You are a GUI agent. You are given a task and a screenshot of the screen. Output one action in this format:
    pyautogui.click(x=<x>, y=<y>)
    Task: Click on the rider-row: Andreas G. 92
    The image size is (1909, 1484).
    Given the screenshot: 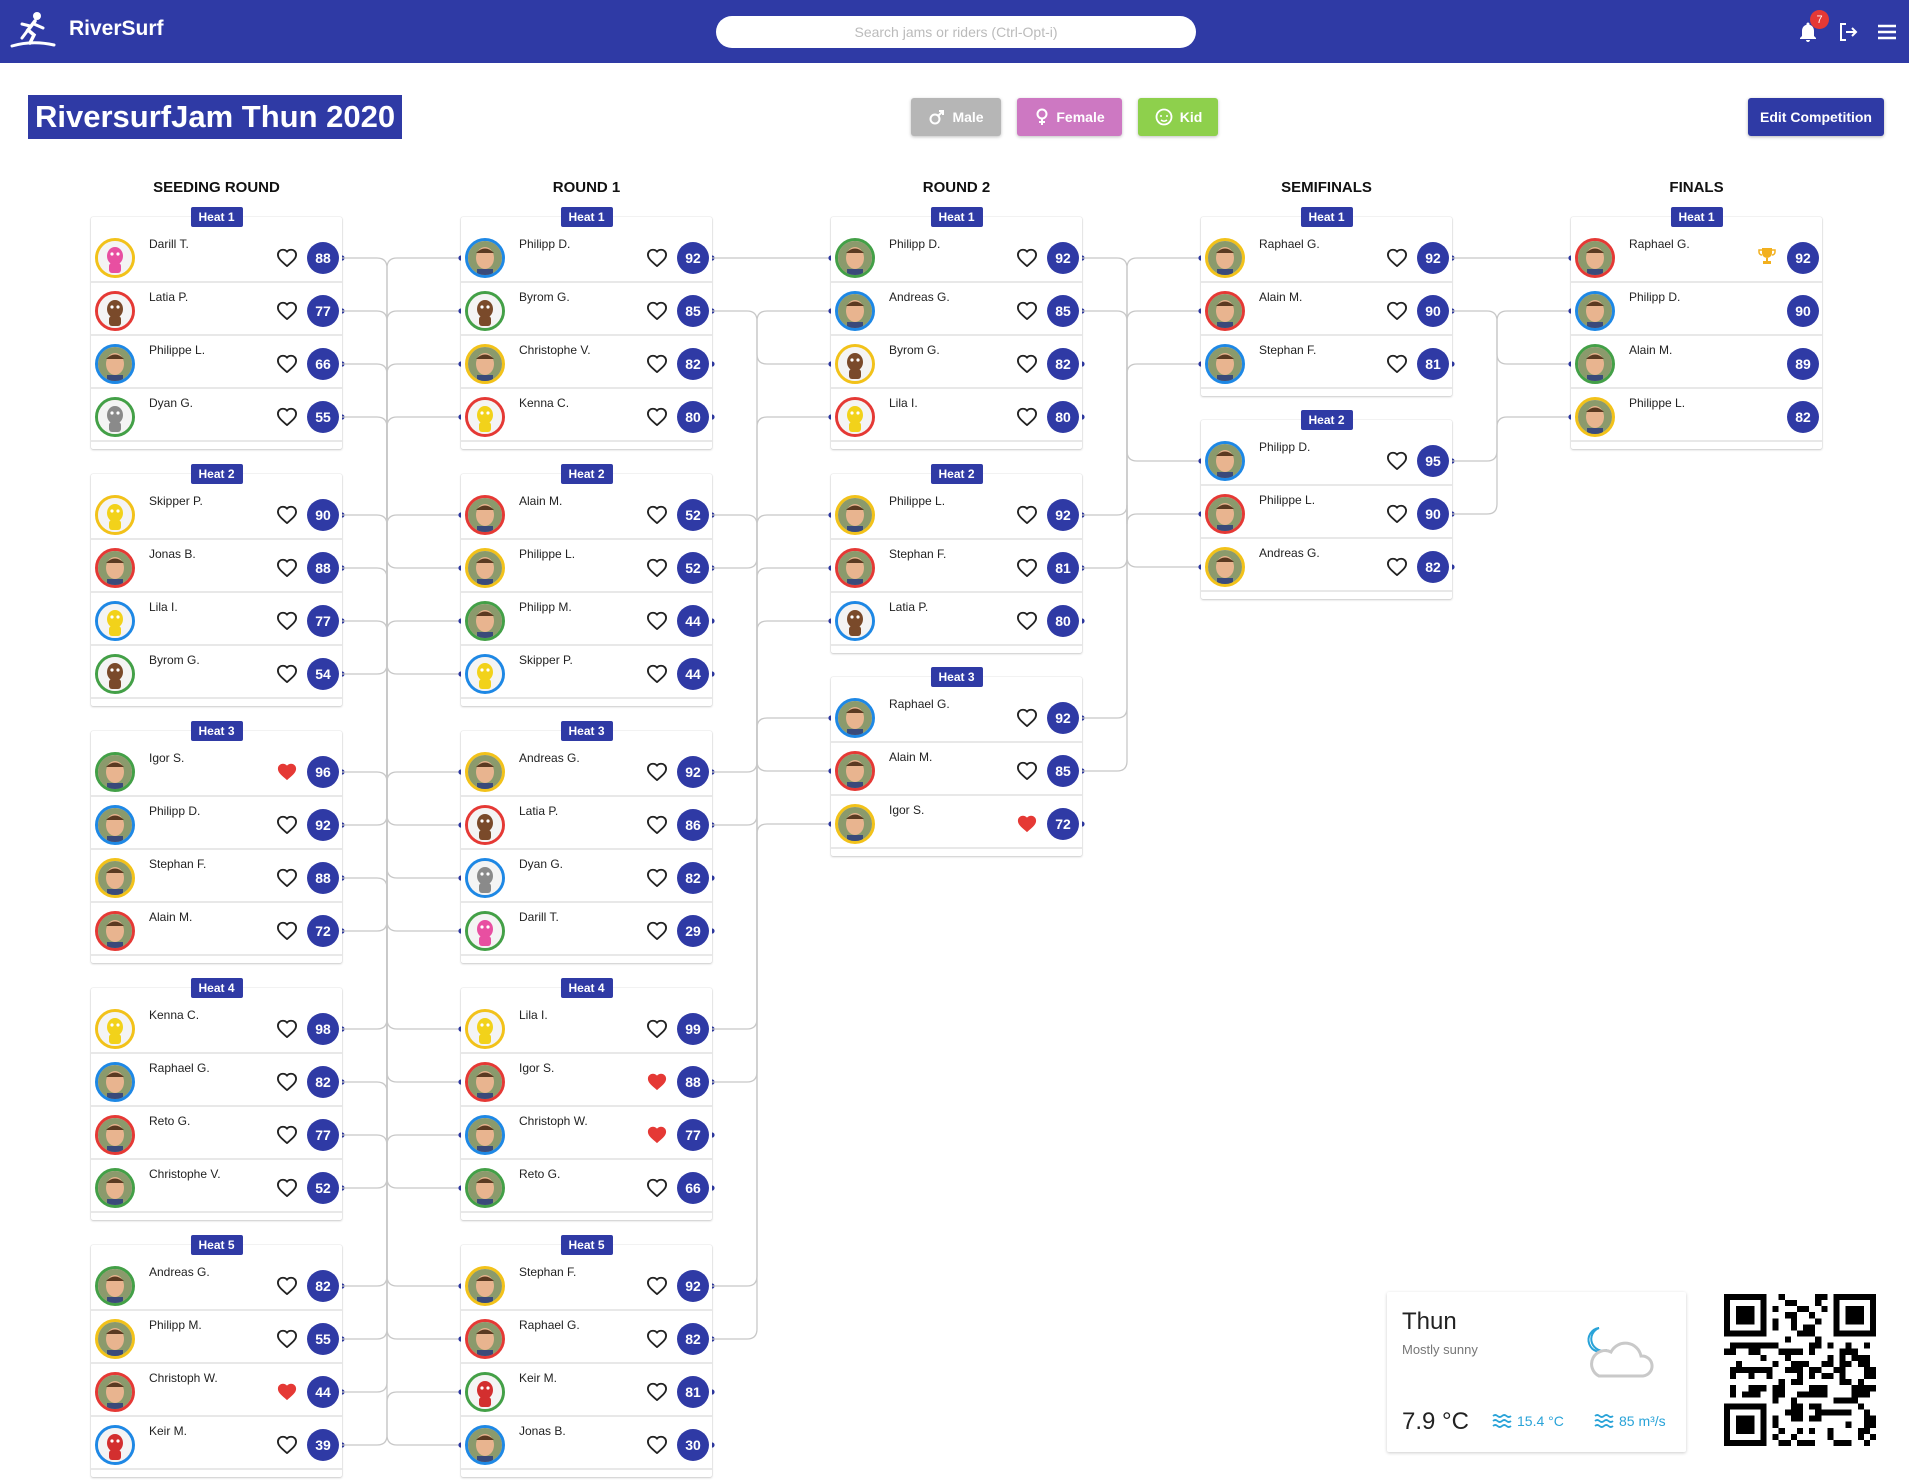 What is the action you would take?
    pyautogui.click(x=586, y=772)
    